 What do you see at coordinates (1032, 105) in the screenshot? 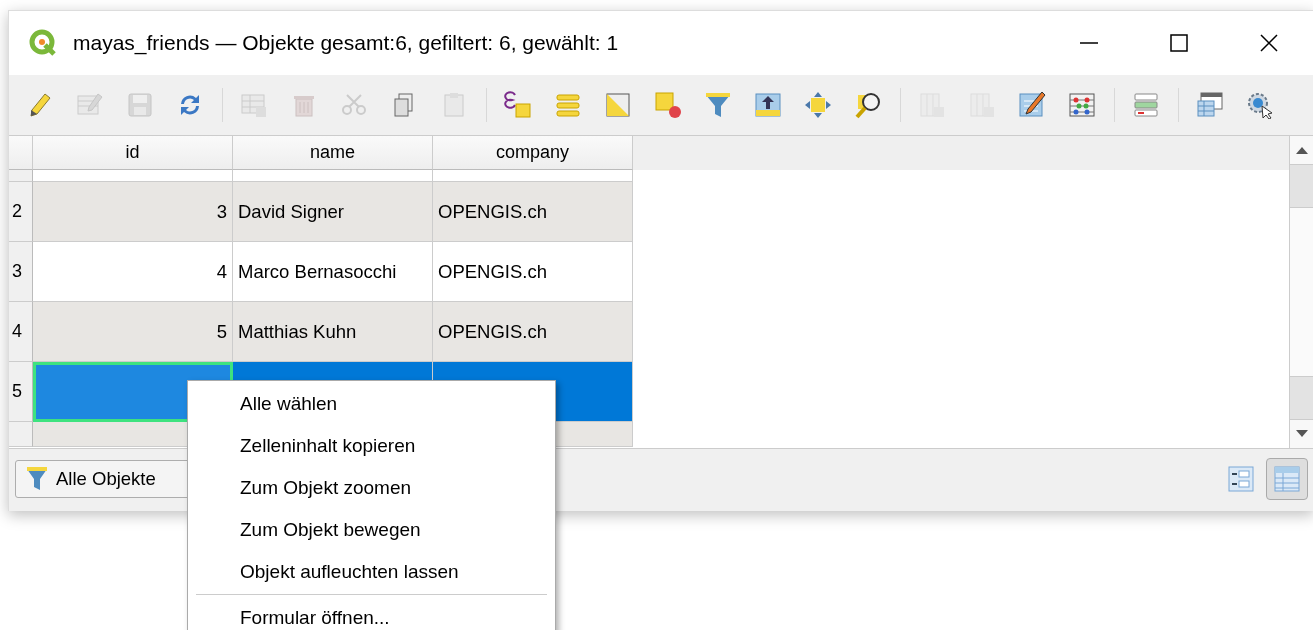
I see `form-pencil-icon` at bounding box center [1032, 105].